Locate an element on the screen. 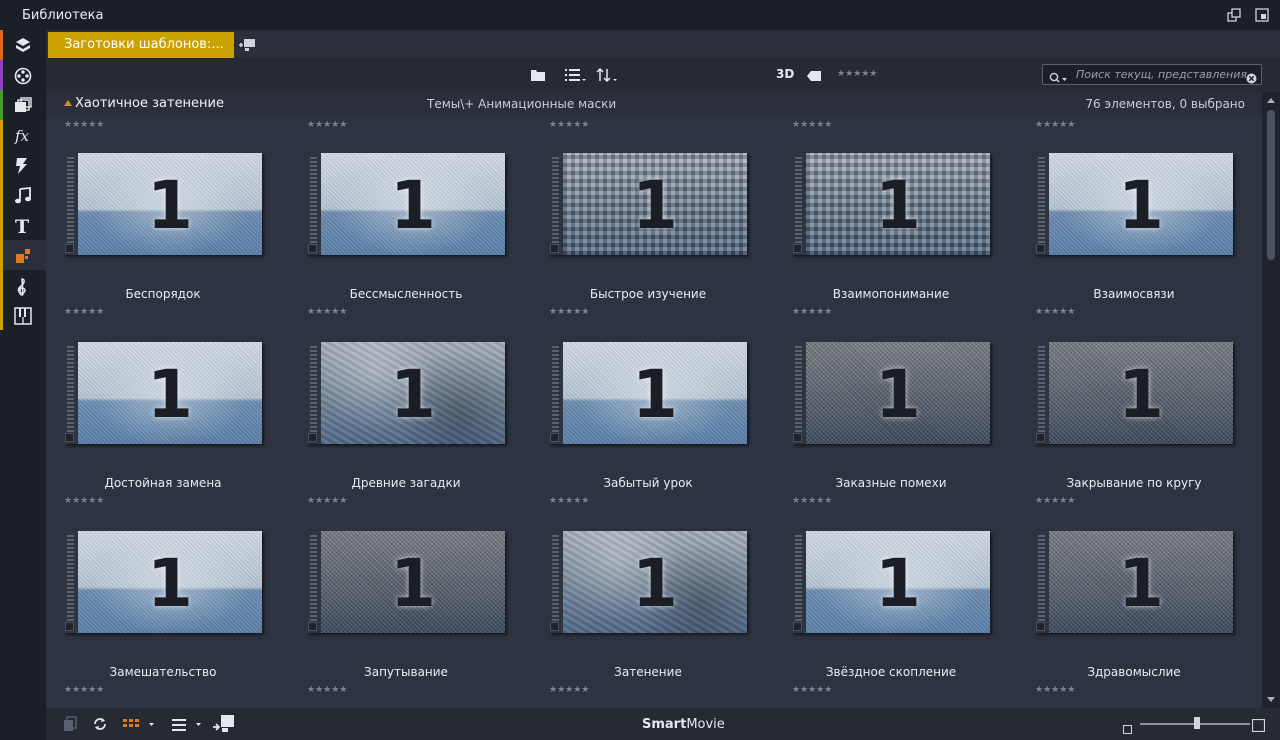 The height and width of the screenshot is (740, 1280). template-item: 1 Бессмысленность ★★★★★ is located at coordinates (407, 238).